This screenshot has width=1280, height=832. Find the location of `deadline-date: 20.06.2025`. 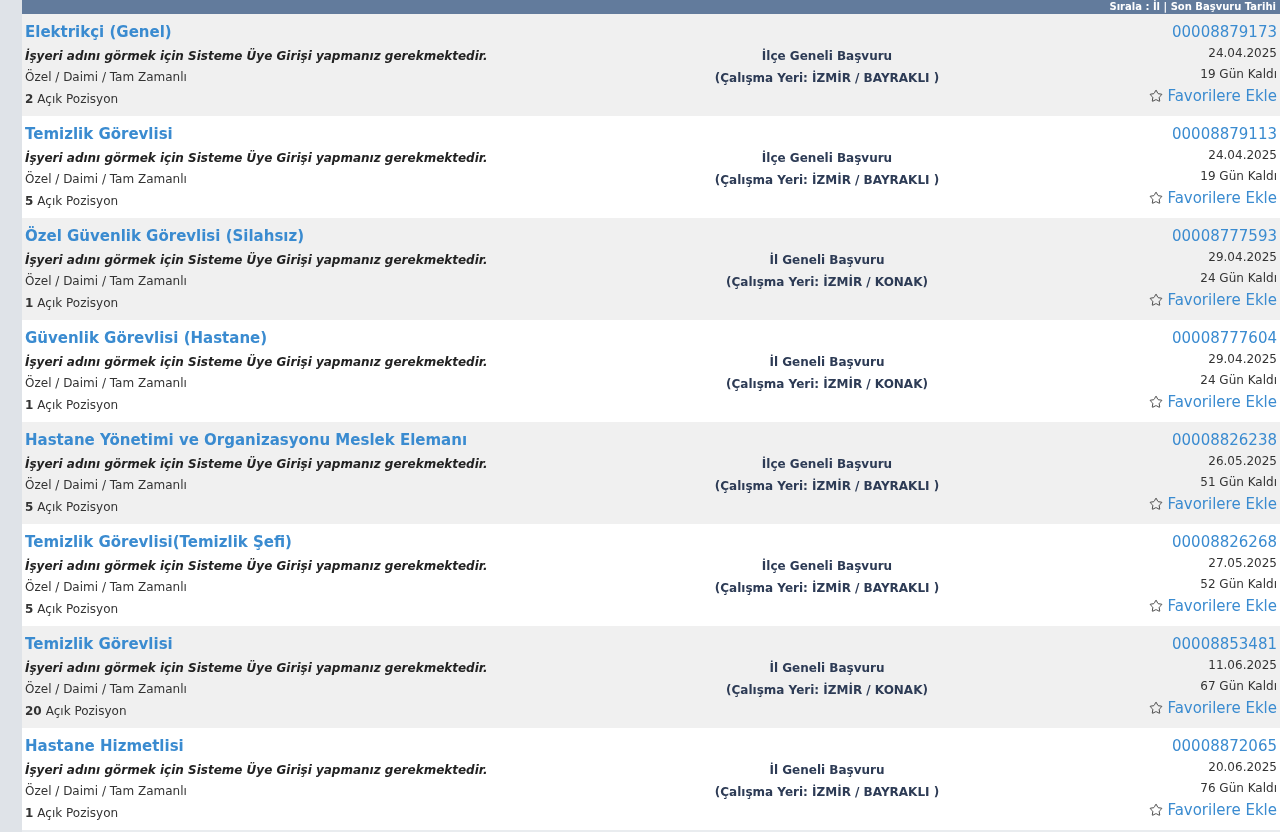

deadline-date: 20.06.2025 is located at coordinates (1242, 767).